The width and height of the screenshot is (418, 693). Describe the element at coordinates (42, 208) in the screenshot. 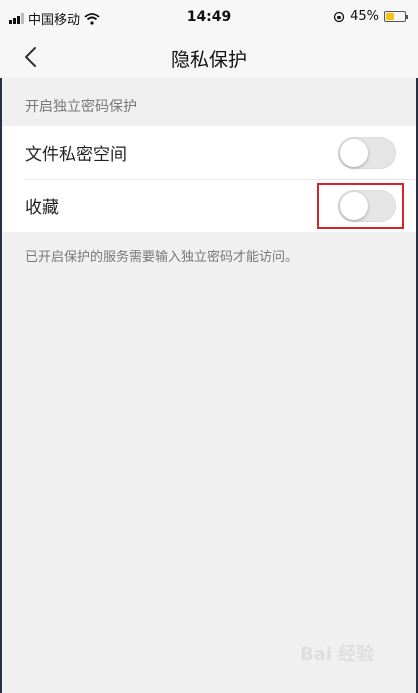

I see `row-label-favorites: 收藏` at that location.